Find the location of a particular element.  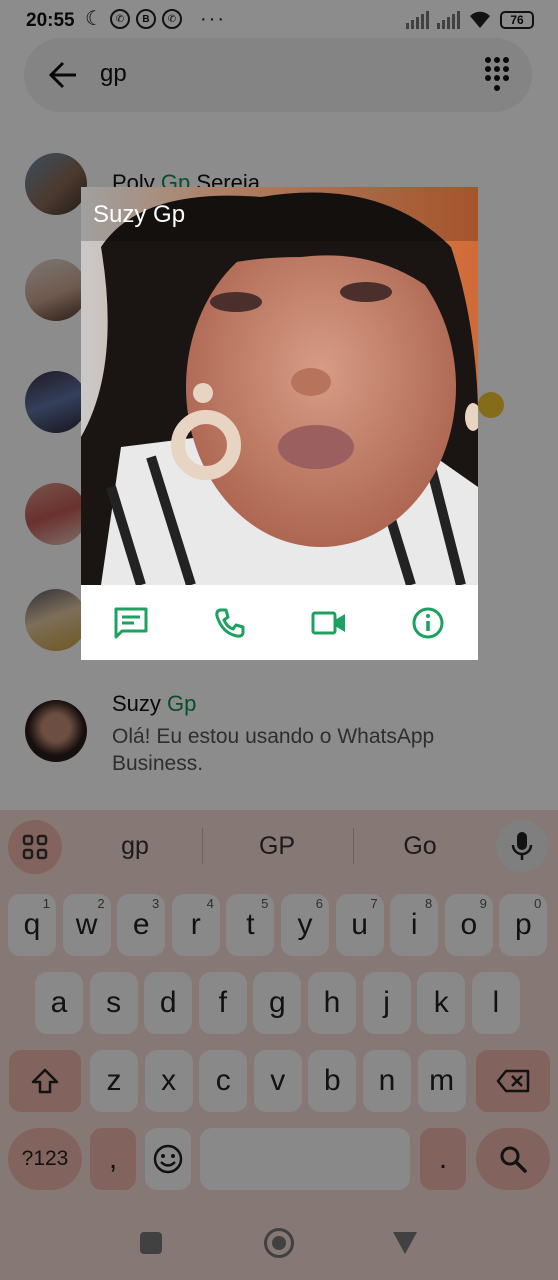

info-button is located at coordinates (428, 623).